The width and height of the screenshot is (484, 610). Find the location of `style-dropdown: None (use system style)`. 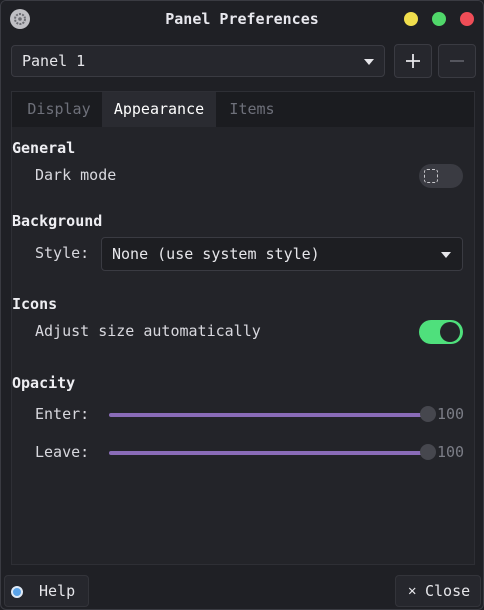

style-dropdown: None (use system style) is located at coordinates (282, 254).